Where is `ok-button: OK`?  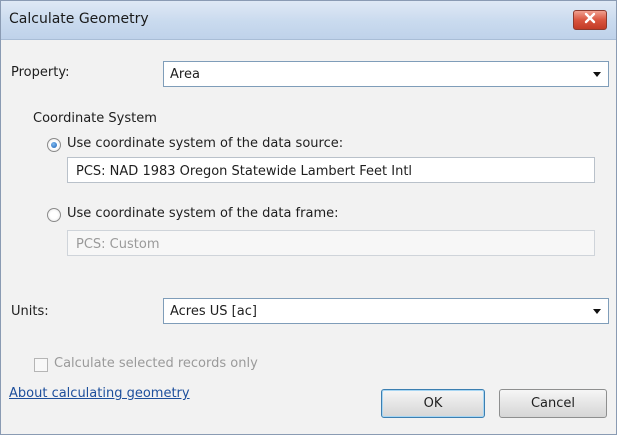 ok-button: OK is located at coordinates (433, 403).